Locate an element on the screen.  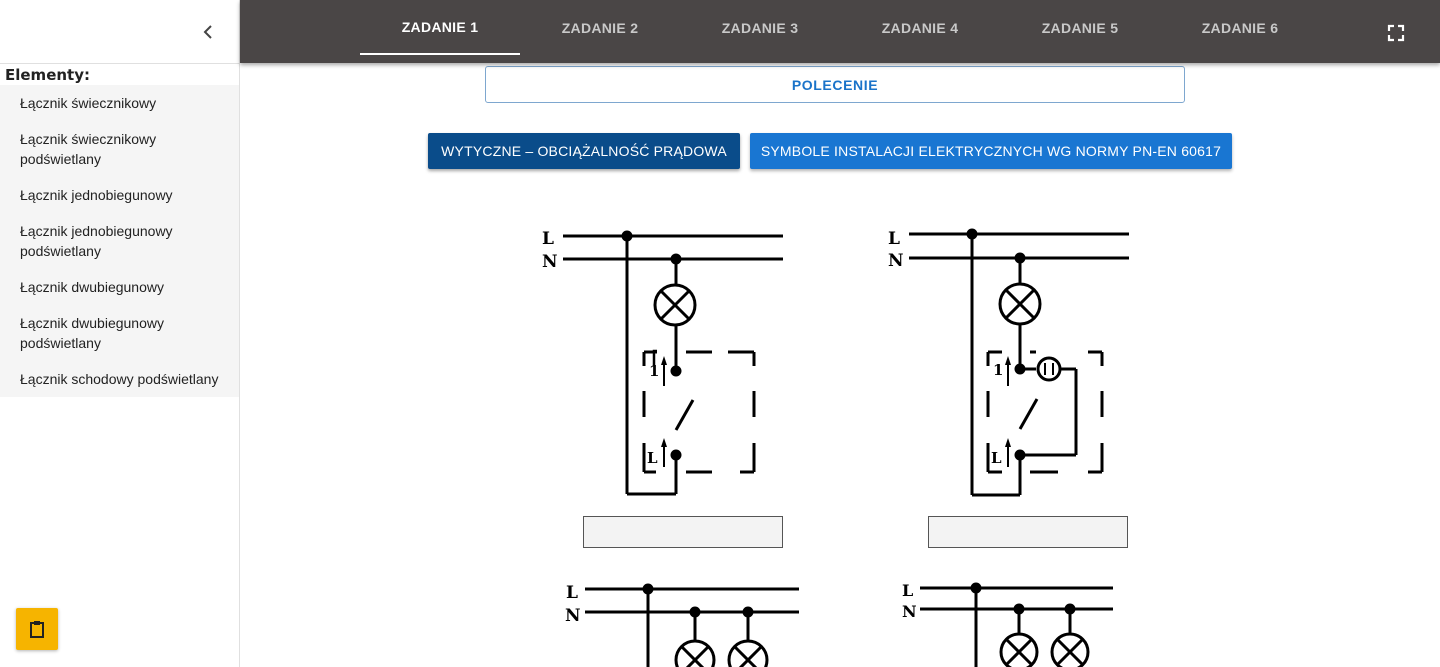
guidelines-current-capacity-button: WYTYCZNE – OBCIĄŻALNOŚĆ PRĄDOWA is located at coordinates (584, 151).